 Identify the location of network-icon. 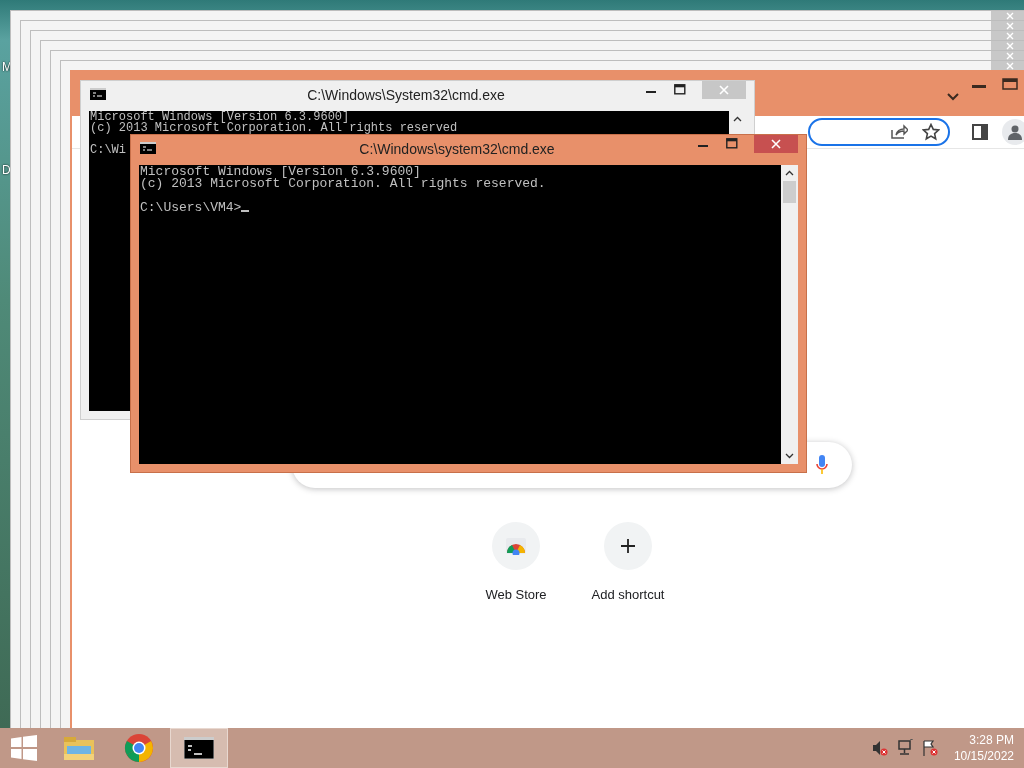
(904, 748).